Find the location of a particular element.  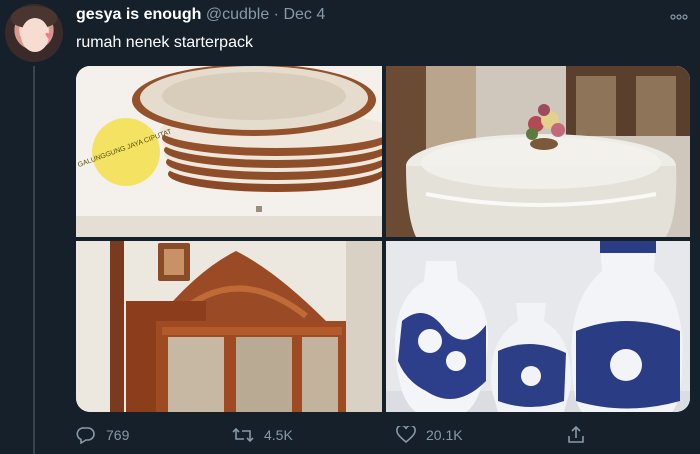

share-button is located at coordinates (576, 435).